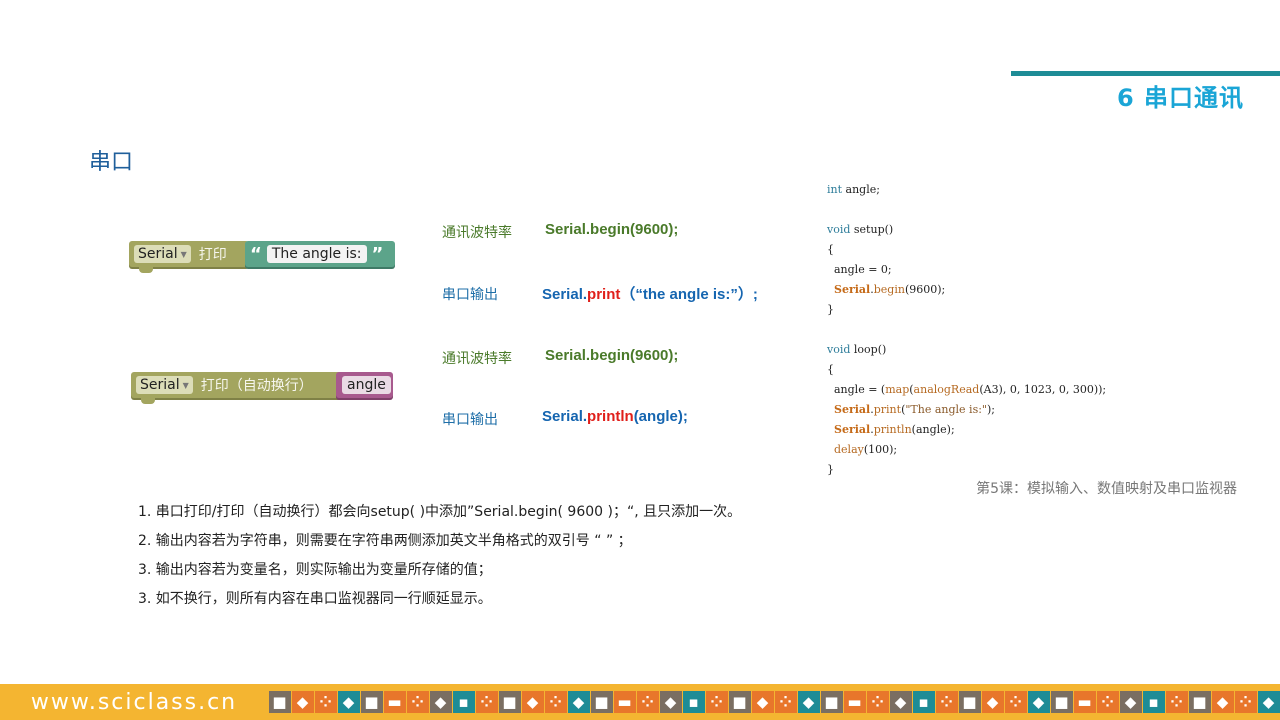  Describe the element at coordinates (689, 294) in the screenshot. I see `code-suffix: （“the angle is:”）;` at that location.